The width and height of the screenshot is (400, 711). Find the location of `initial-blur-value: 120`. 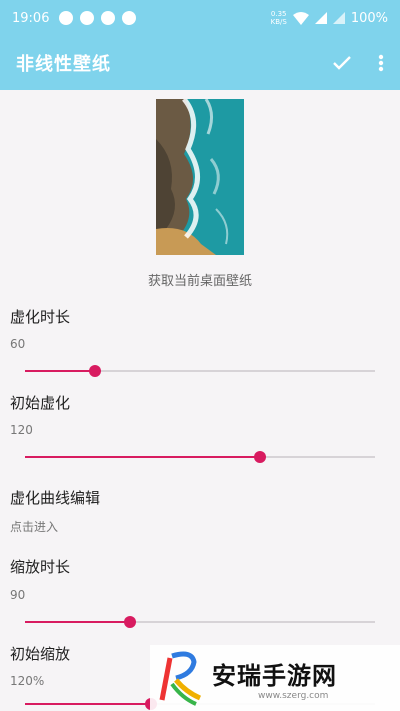

initial-blur-value: 120 is located at coordinates (21, 430).